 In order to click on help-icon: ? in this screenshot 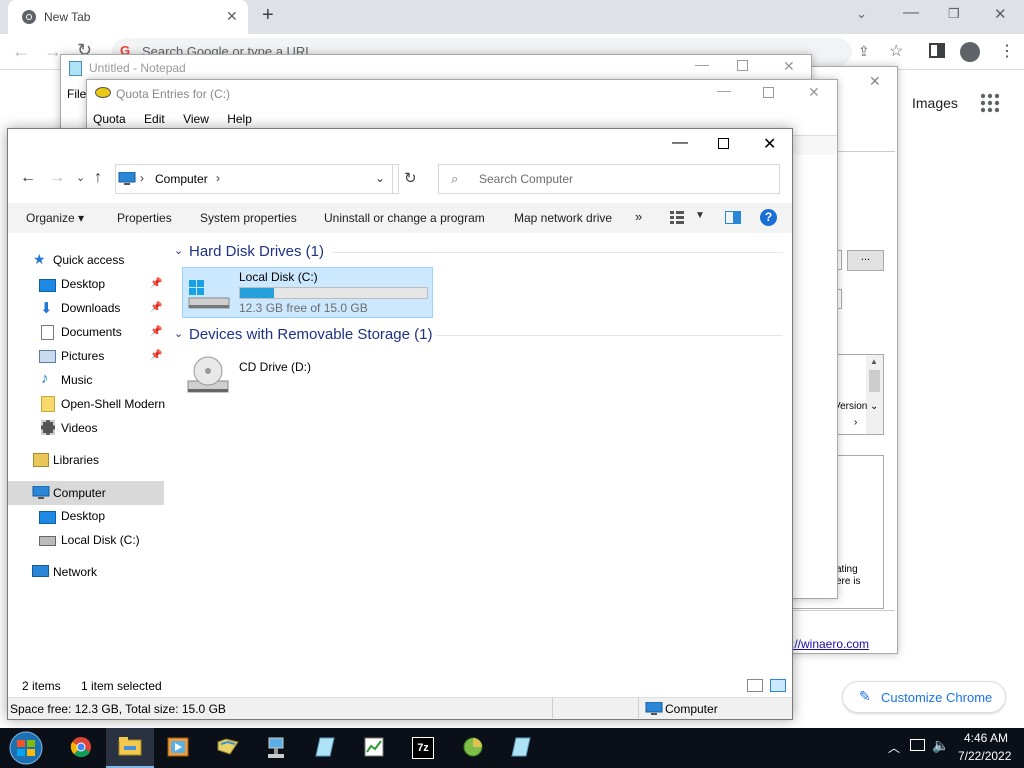, I will do `click(768, 217)`.